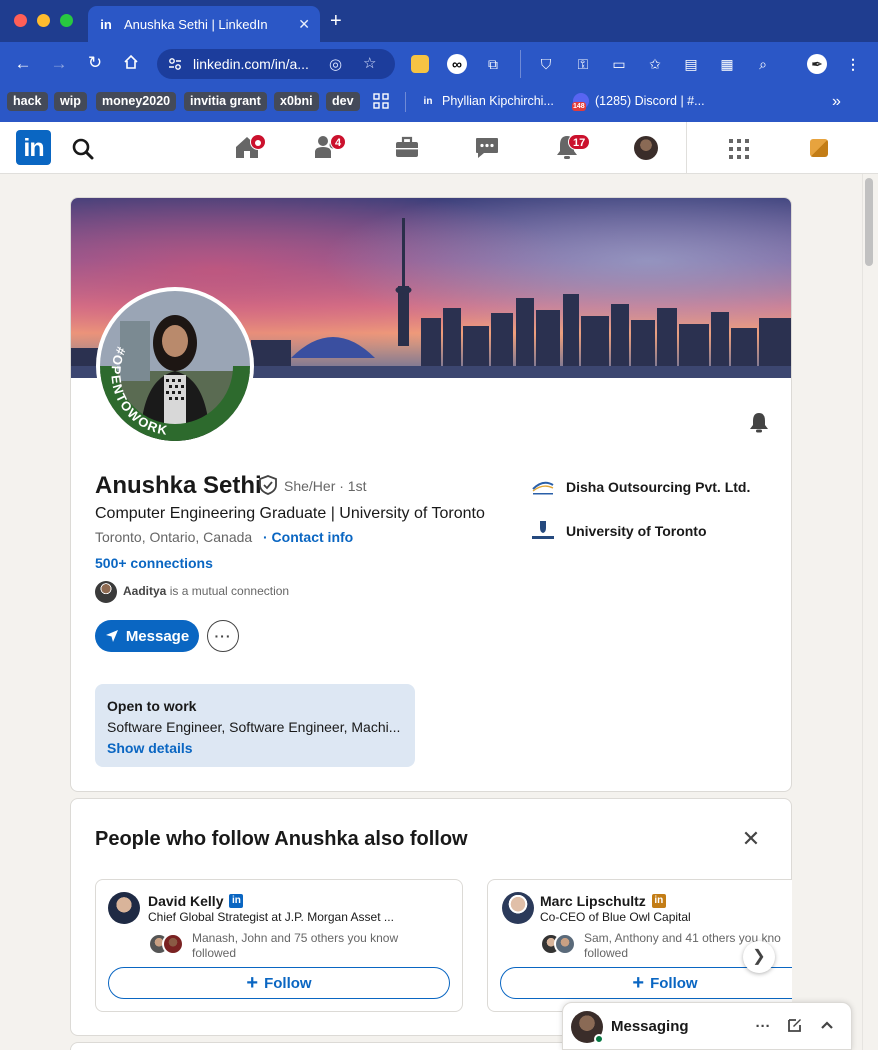 Image resolution: width=878 pixels, height=1050 pixels. Describe the element at coordinates (543, 487) in the screenshot. I see `disha-logo` at that location.